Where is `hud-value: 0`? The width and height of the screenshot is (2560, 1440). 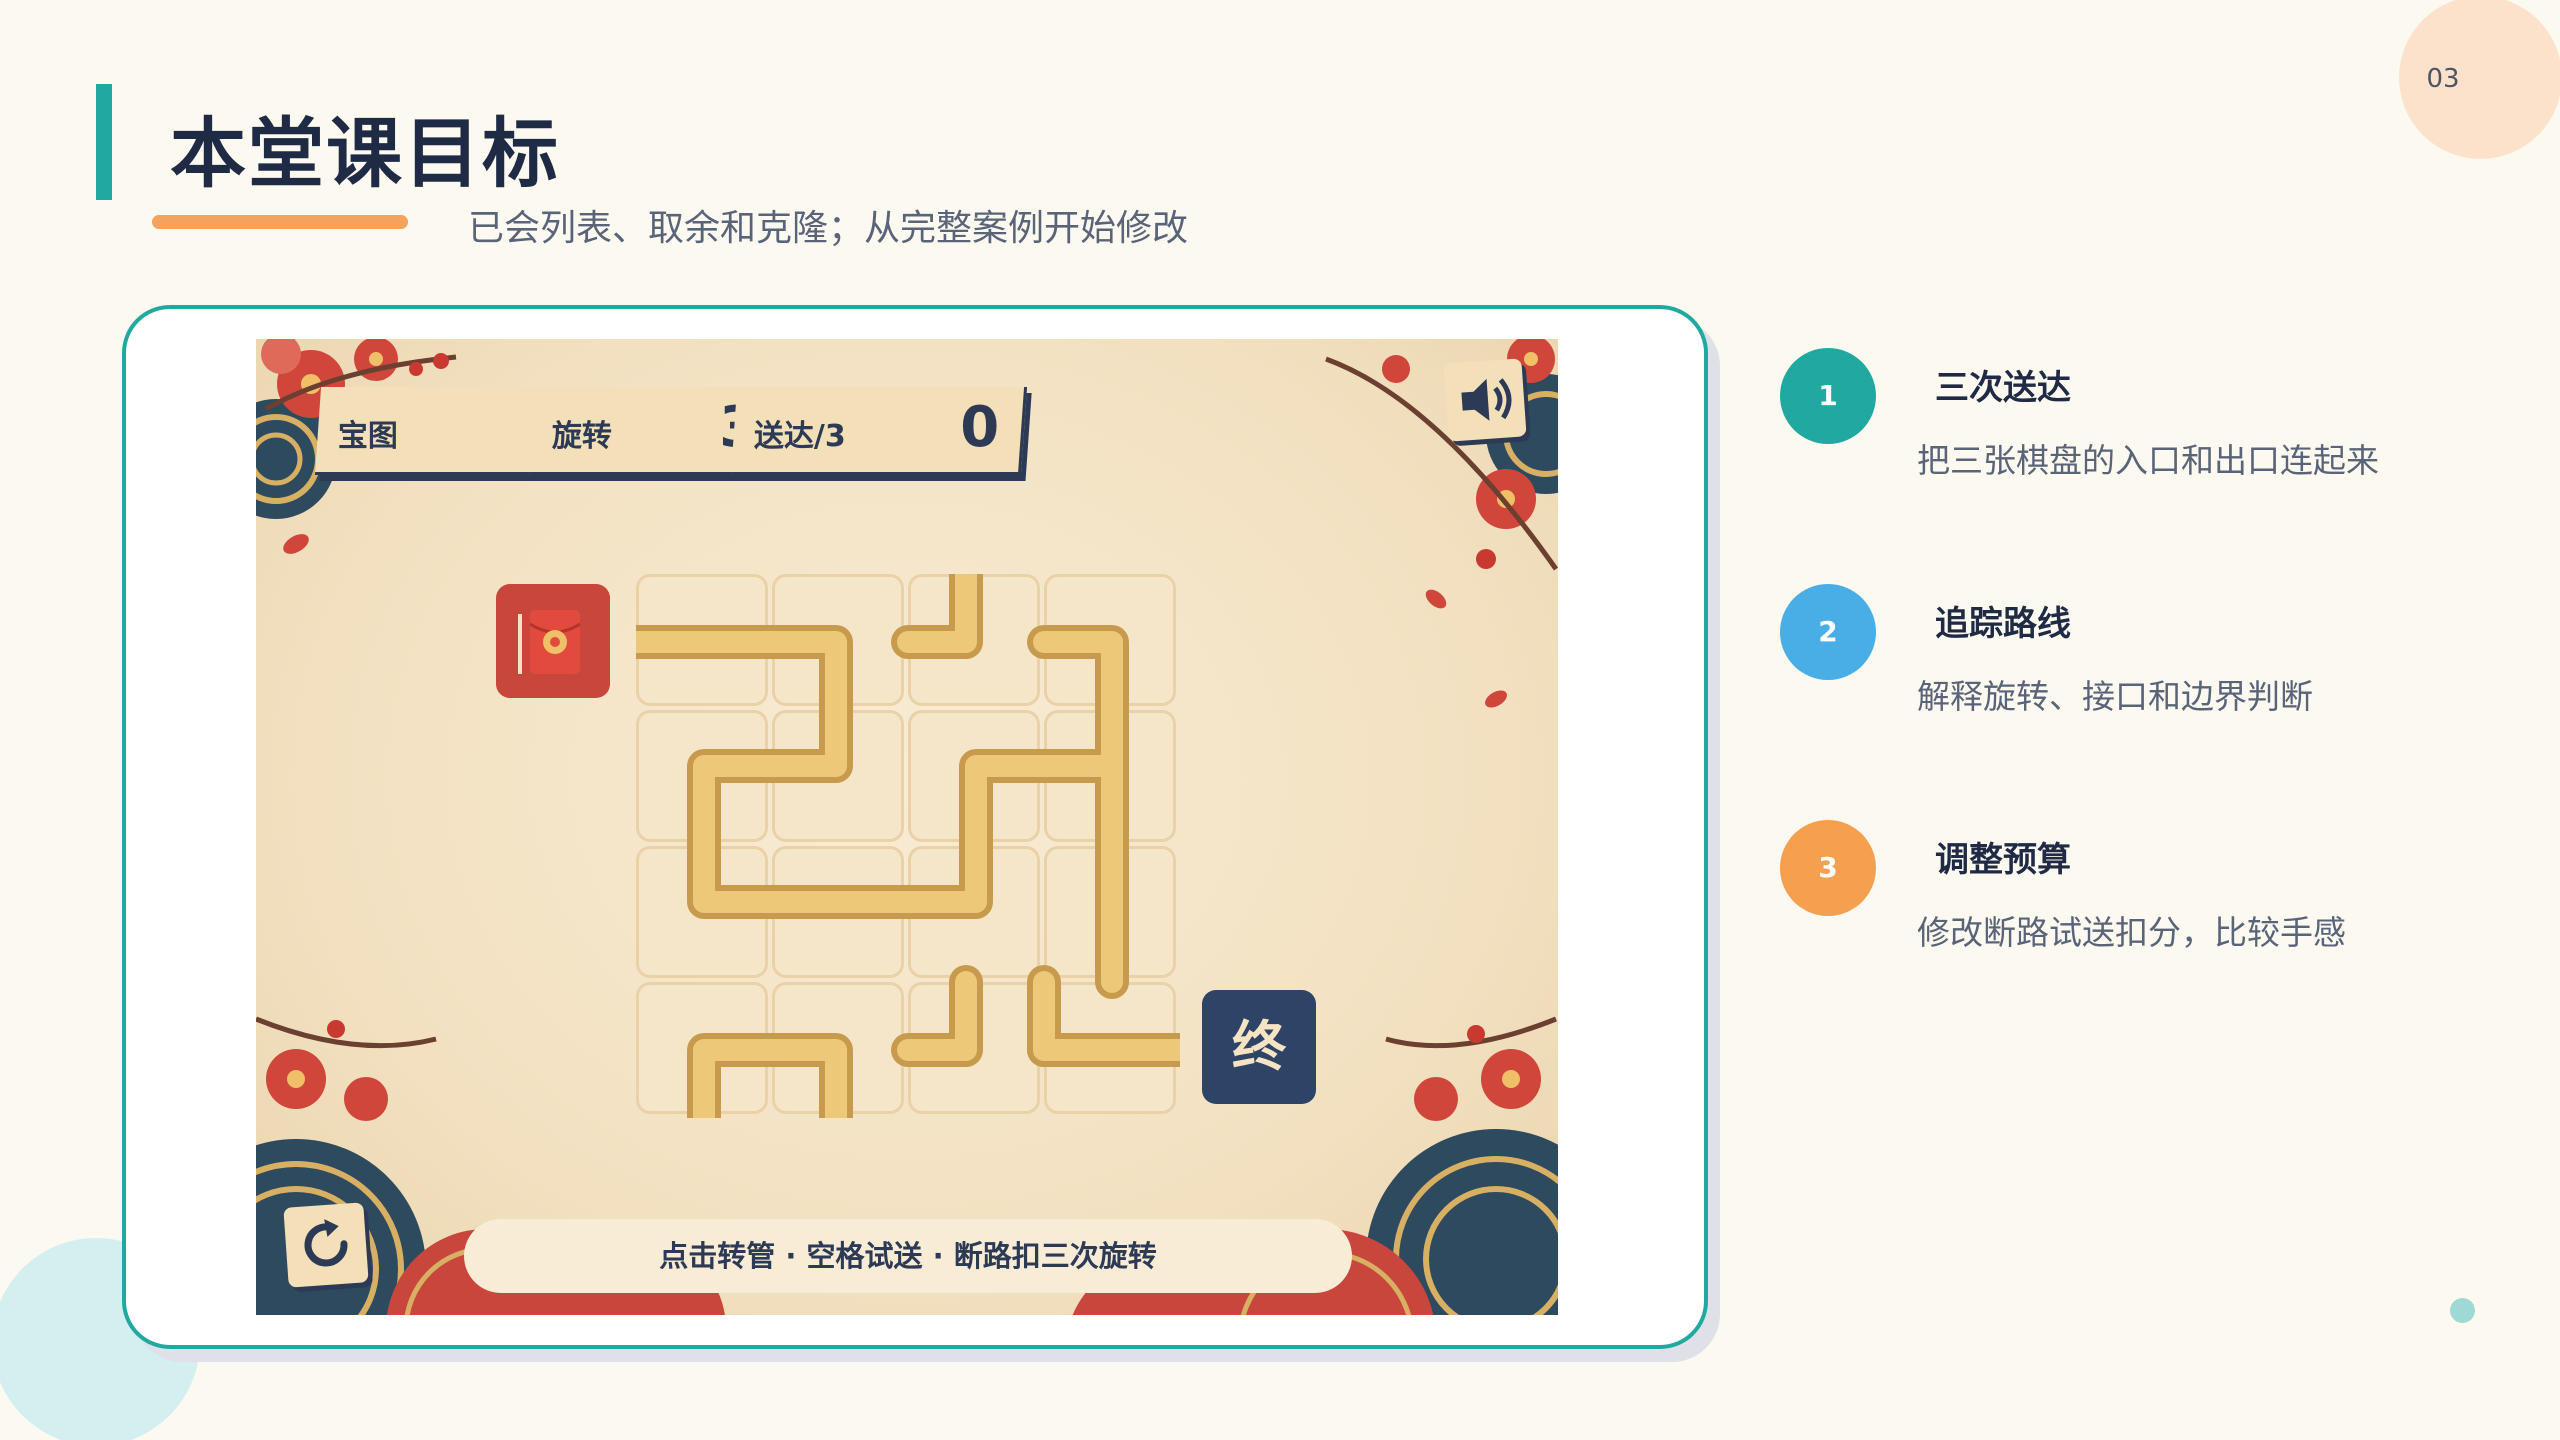
hud-value: 0 is located at coordinates (980, 427).